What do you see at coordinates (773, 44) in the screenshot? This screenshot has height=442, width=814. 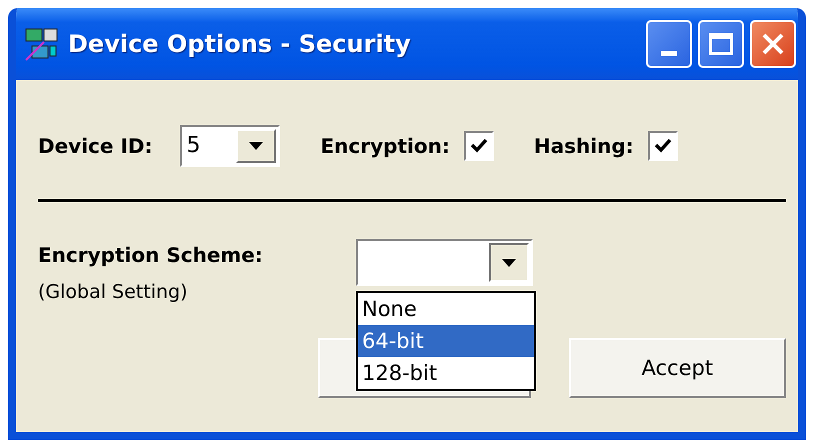 I see `close-button` at bounding box center [773, 44].